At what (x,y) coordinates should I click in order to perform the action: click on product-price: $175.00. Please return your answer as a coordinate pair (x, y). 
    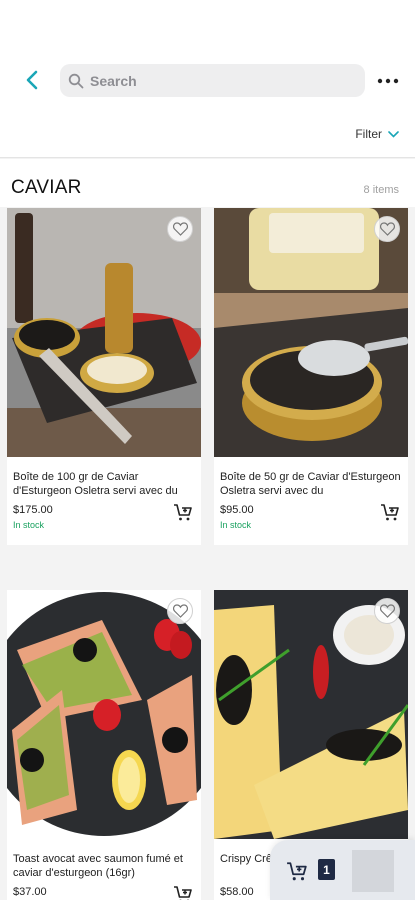
    Looking at the image, I should click on (33, 510).